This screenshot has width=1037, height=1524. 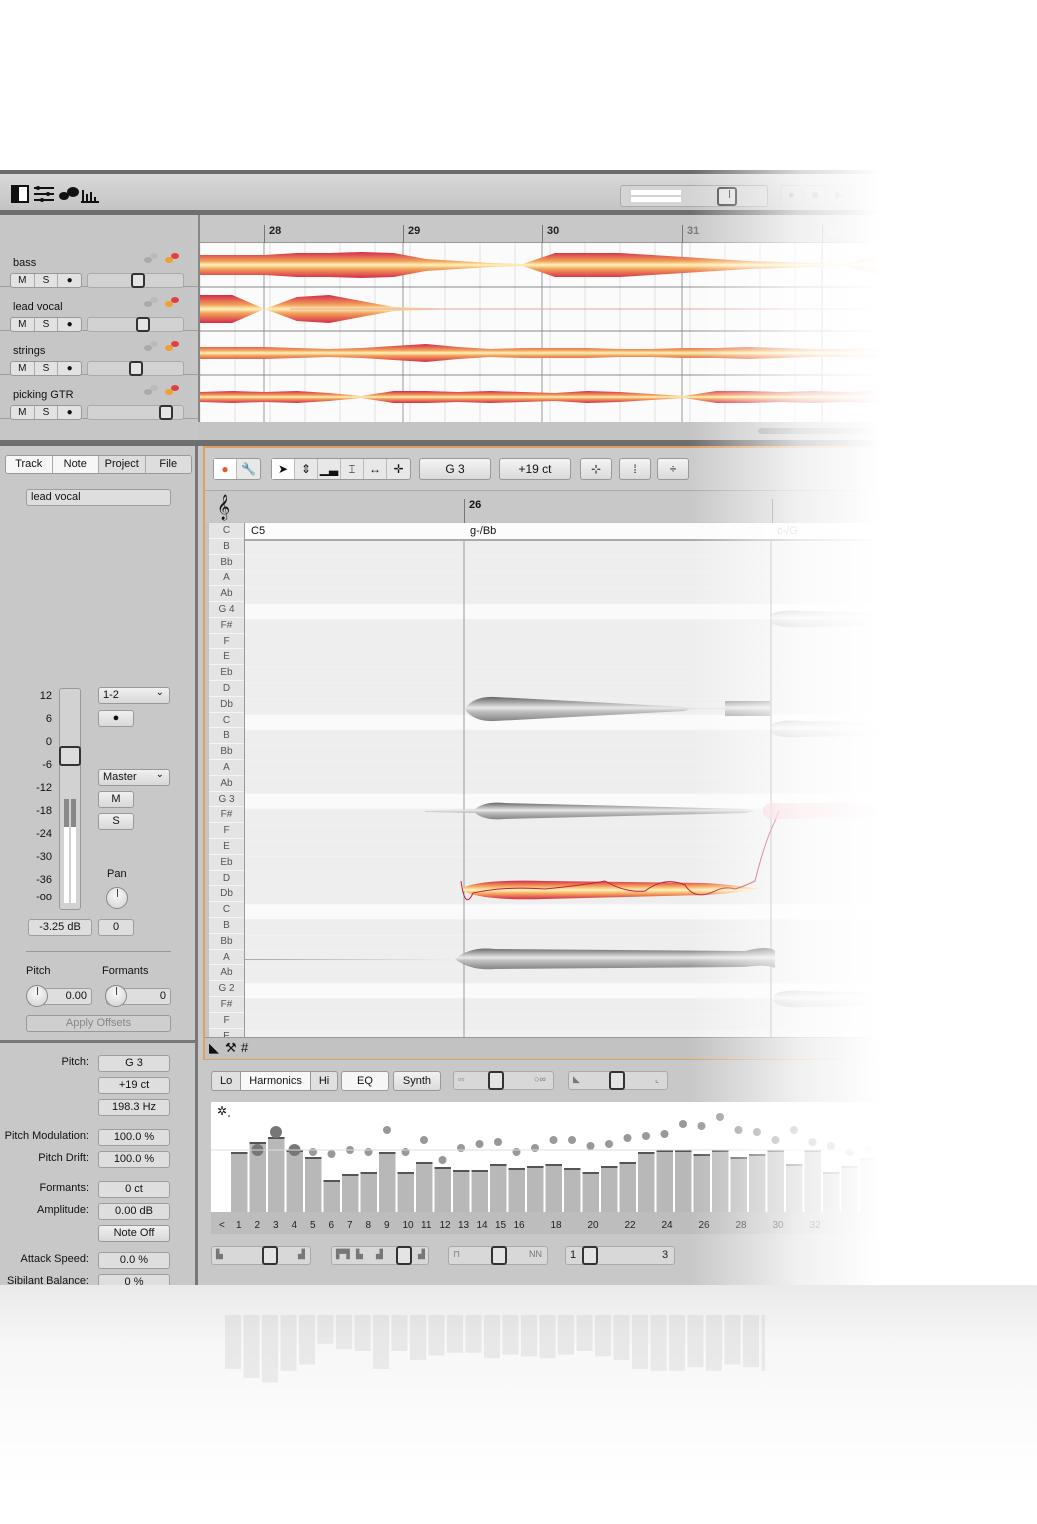 I want to click on spectrum-icon, so click(x=90, y=194).